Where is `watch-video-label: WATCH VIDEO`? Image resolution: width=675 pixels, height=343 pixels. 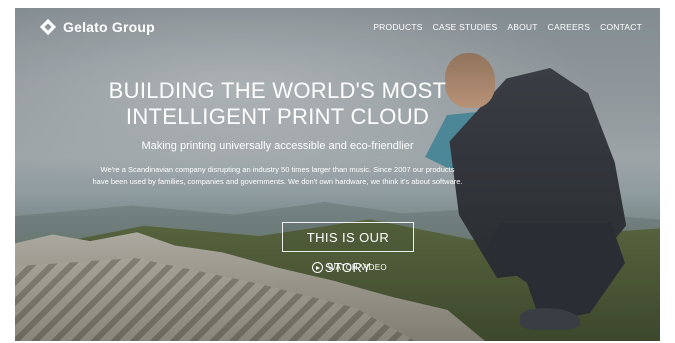 watch-video-label: WATCH VIDEO is located at coordinates (357, 267).